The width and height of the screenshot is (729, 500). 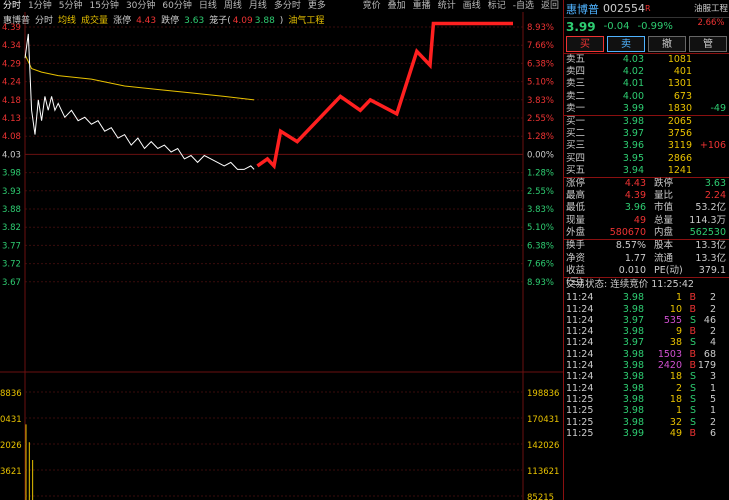 What do you see at coordinates (497, 6) in the screenshot?
I see `tool-button-5: 标记` at bounding box center [497, 6].